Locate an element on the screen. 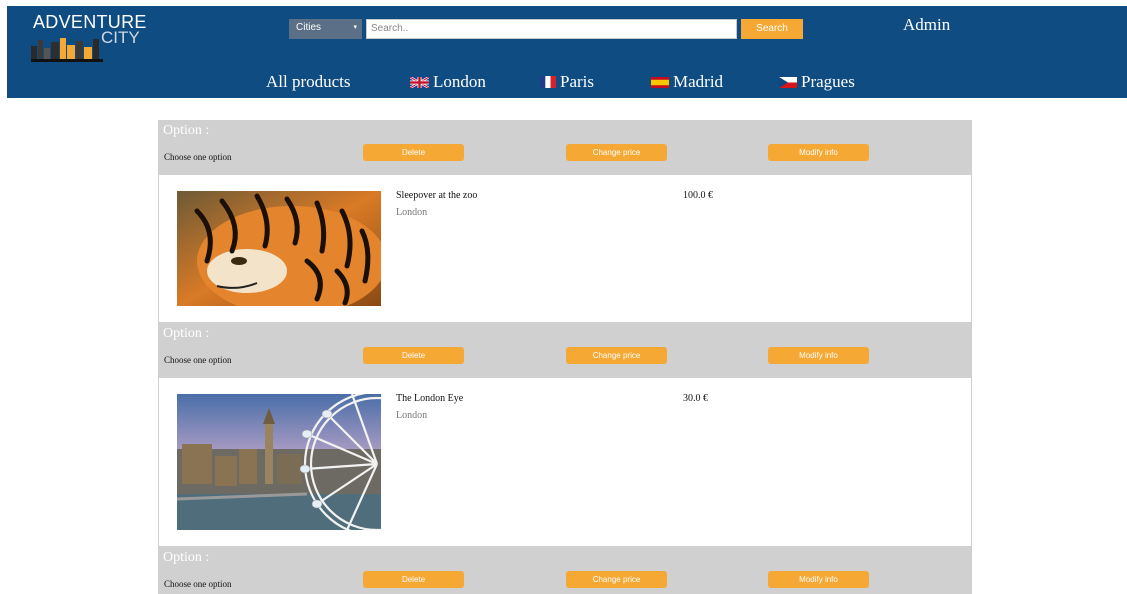 Image resolution: width=1127 pixels, height=594 pixels. uk-flag-icon is located at coordinates (419, 82).